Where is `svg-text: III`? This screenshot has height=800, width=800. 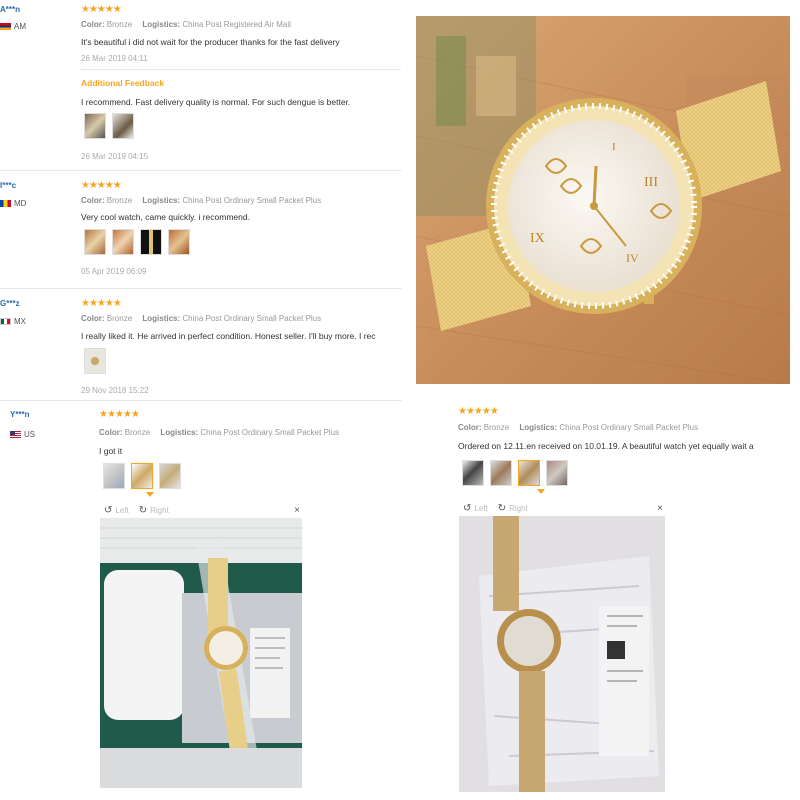
svg-text: III is located at coordinates (651, 182).